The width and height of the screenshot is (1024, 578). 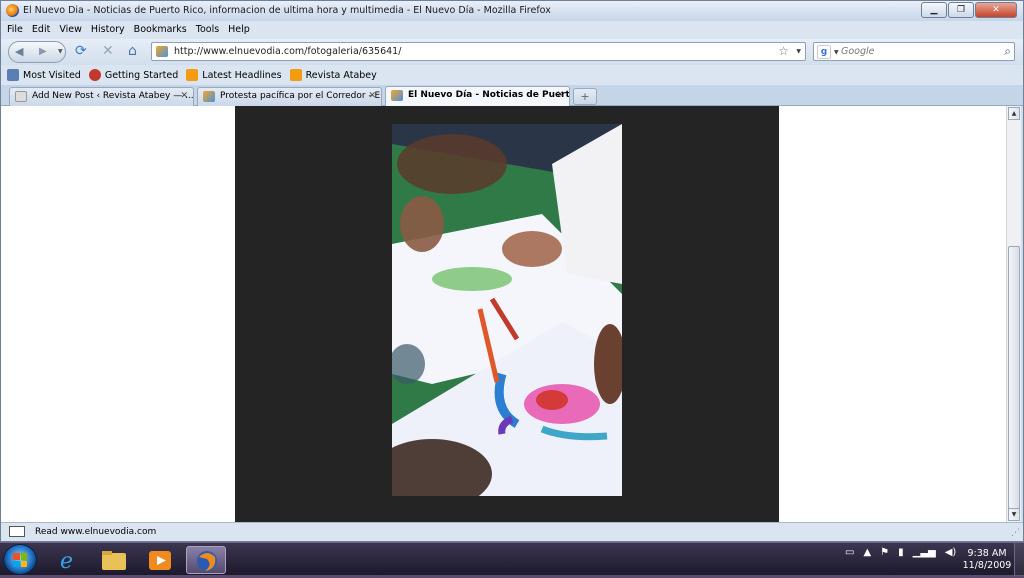 I want to click on menu-file: File, so click(x=15, y=30).